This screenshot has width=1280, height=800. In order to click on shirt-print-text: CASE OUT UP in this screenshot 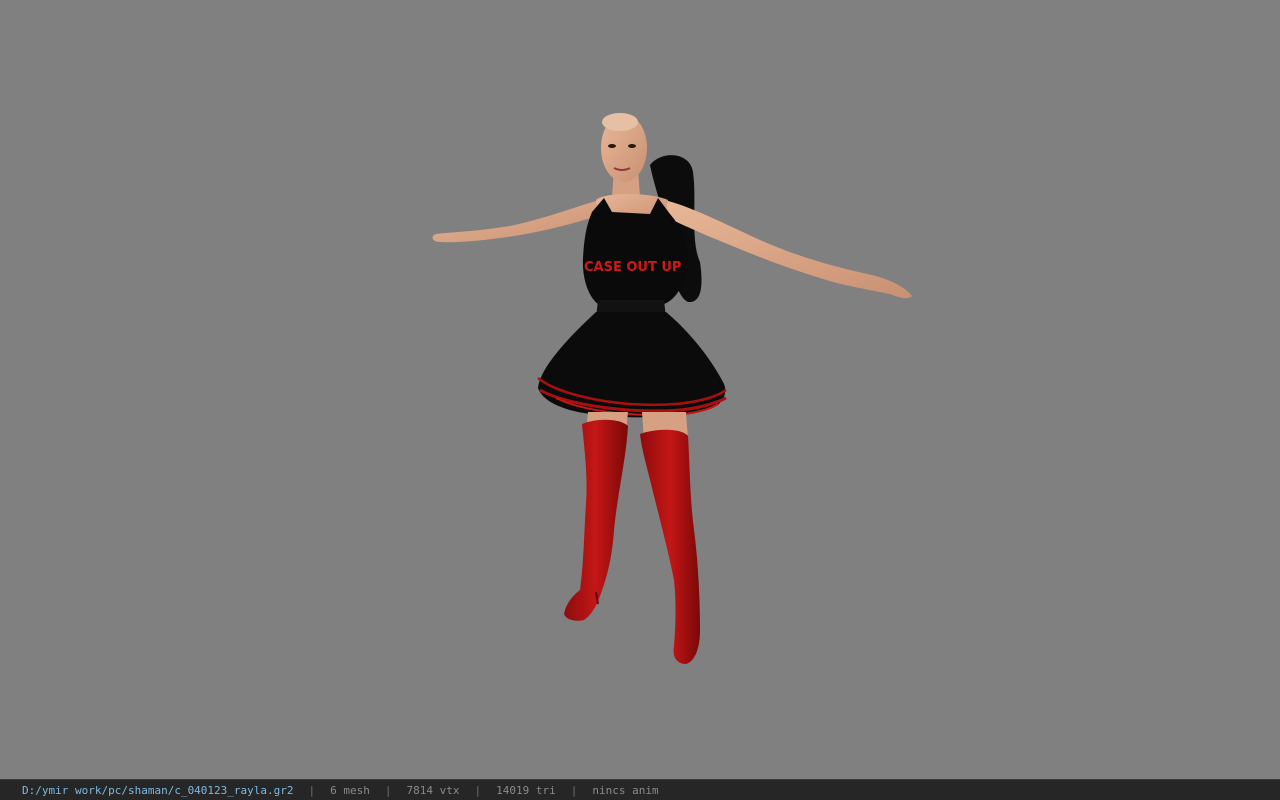, I will do `click(632, 267)`.